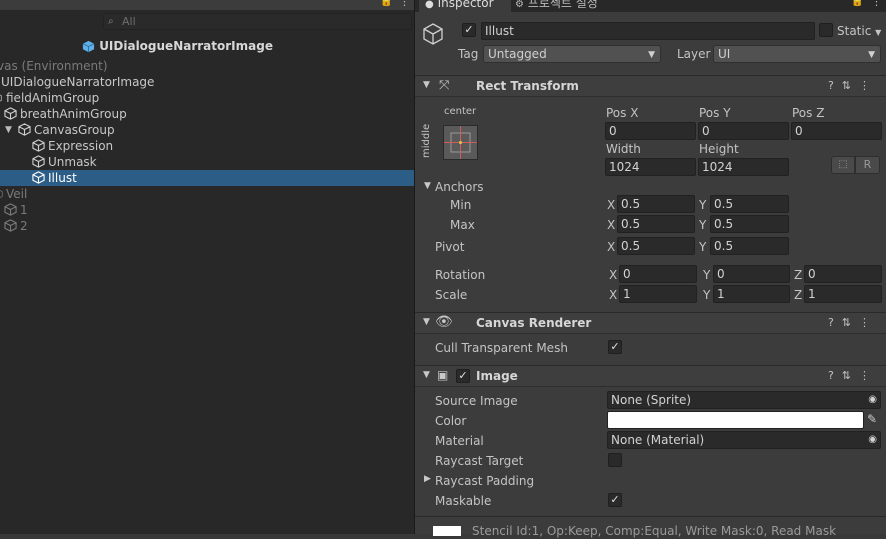 This screenshot has height=539, width=886. What do you see at coordinates (843, 165) in the screenshot?
I see `blueprint-mode-button: ⬚` at bounding box center [843, 165].